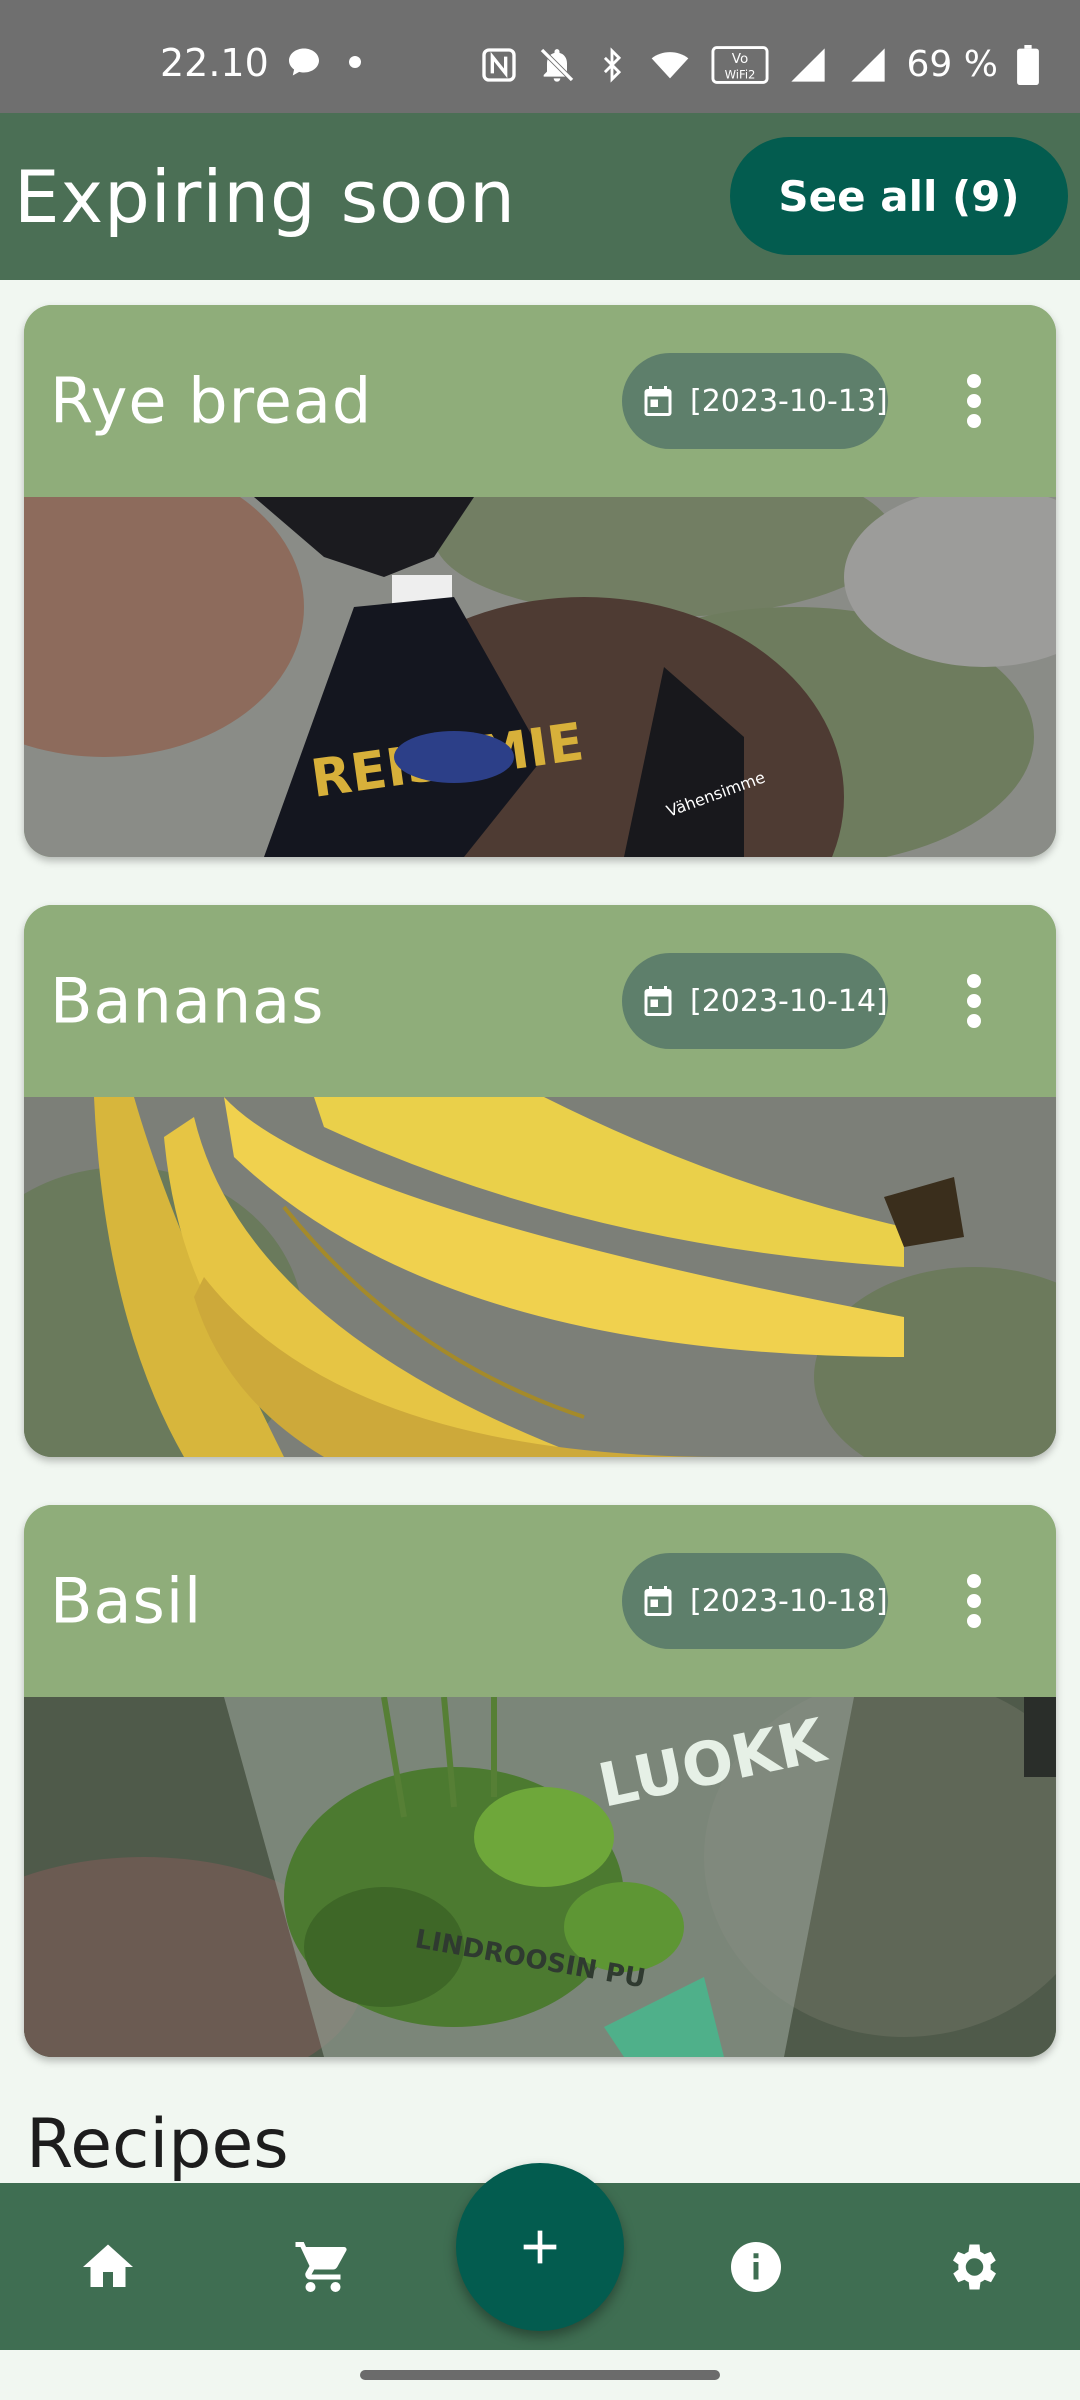 The image size is (1080, 2400). What do you see at coordinates (899, 196) in the screenshot?
I see `see-all-button: See all (9)` at bounding box center [899, 196].